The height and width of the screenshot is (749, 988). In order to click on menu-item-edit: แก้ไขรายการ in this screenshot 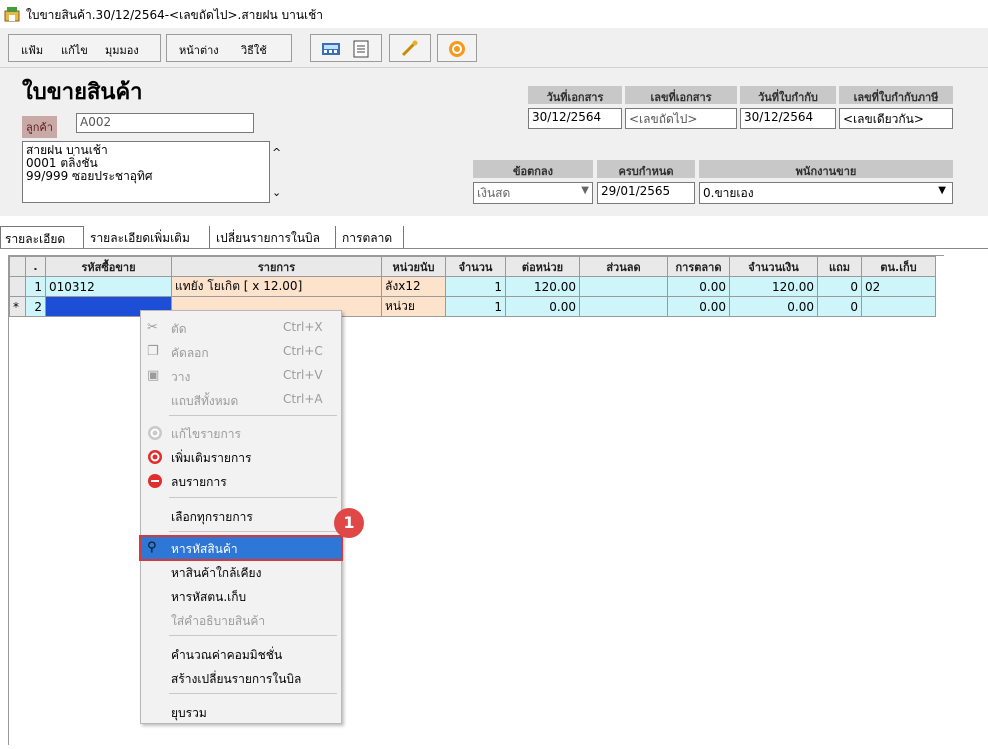, I will do `click(241, 433)`.